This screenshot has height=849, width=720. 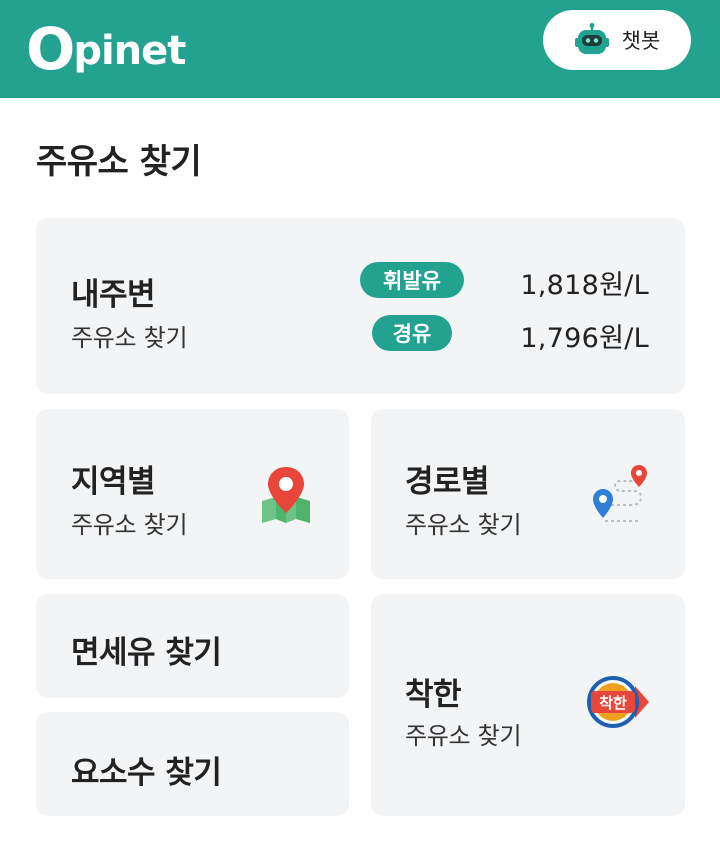 What do you see at coordinates (433, 695) in the screenshot?
I see `card-title: 착한` at bounding box center [433, 695].